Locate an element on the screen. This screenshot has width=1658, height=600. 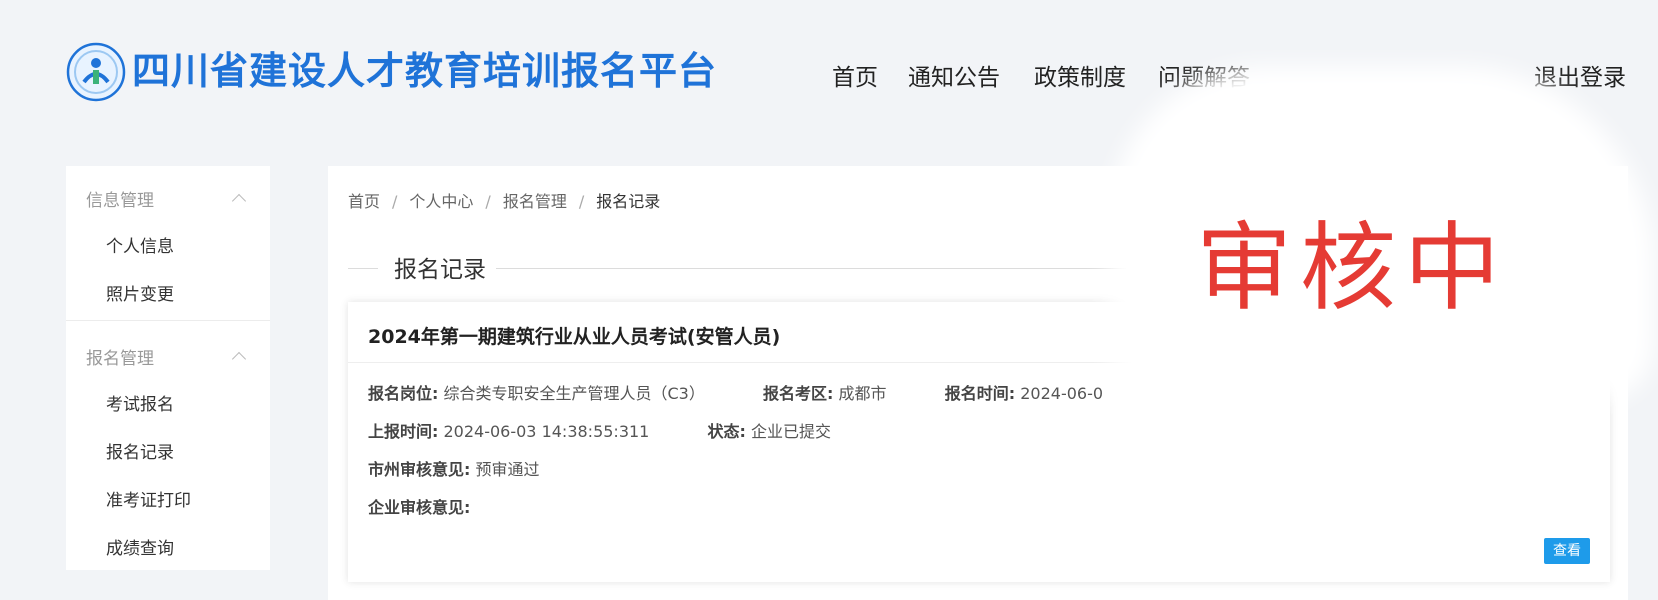
sidebar-item-score-query: 成绩查询 is located at coordinates (140, 546).